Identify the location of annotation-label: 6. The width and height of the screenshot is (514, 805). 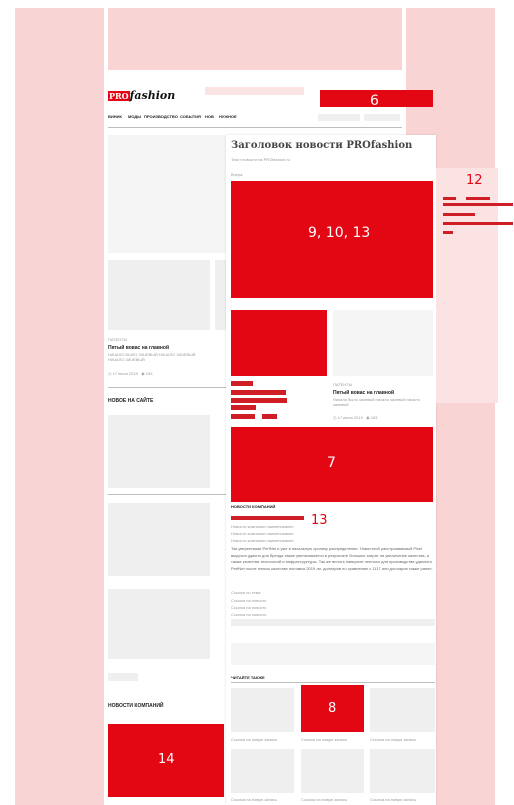
(374, 101).